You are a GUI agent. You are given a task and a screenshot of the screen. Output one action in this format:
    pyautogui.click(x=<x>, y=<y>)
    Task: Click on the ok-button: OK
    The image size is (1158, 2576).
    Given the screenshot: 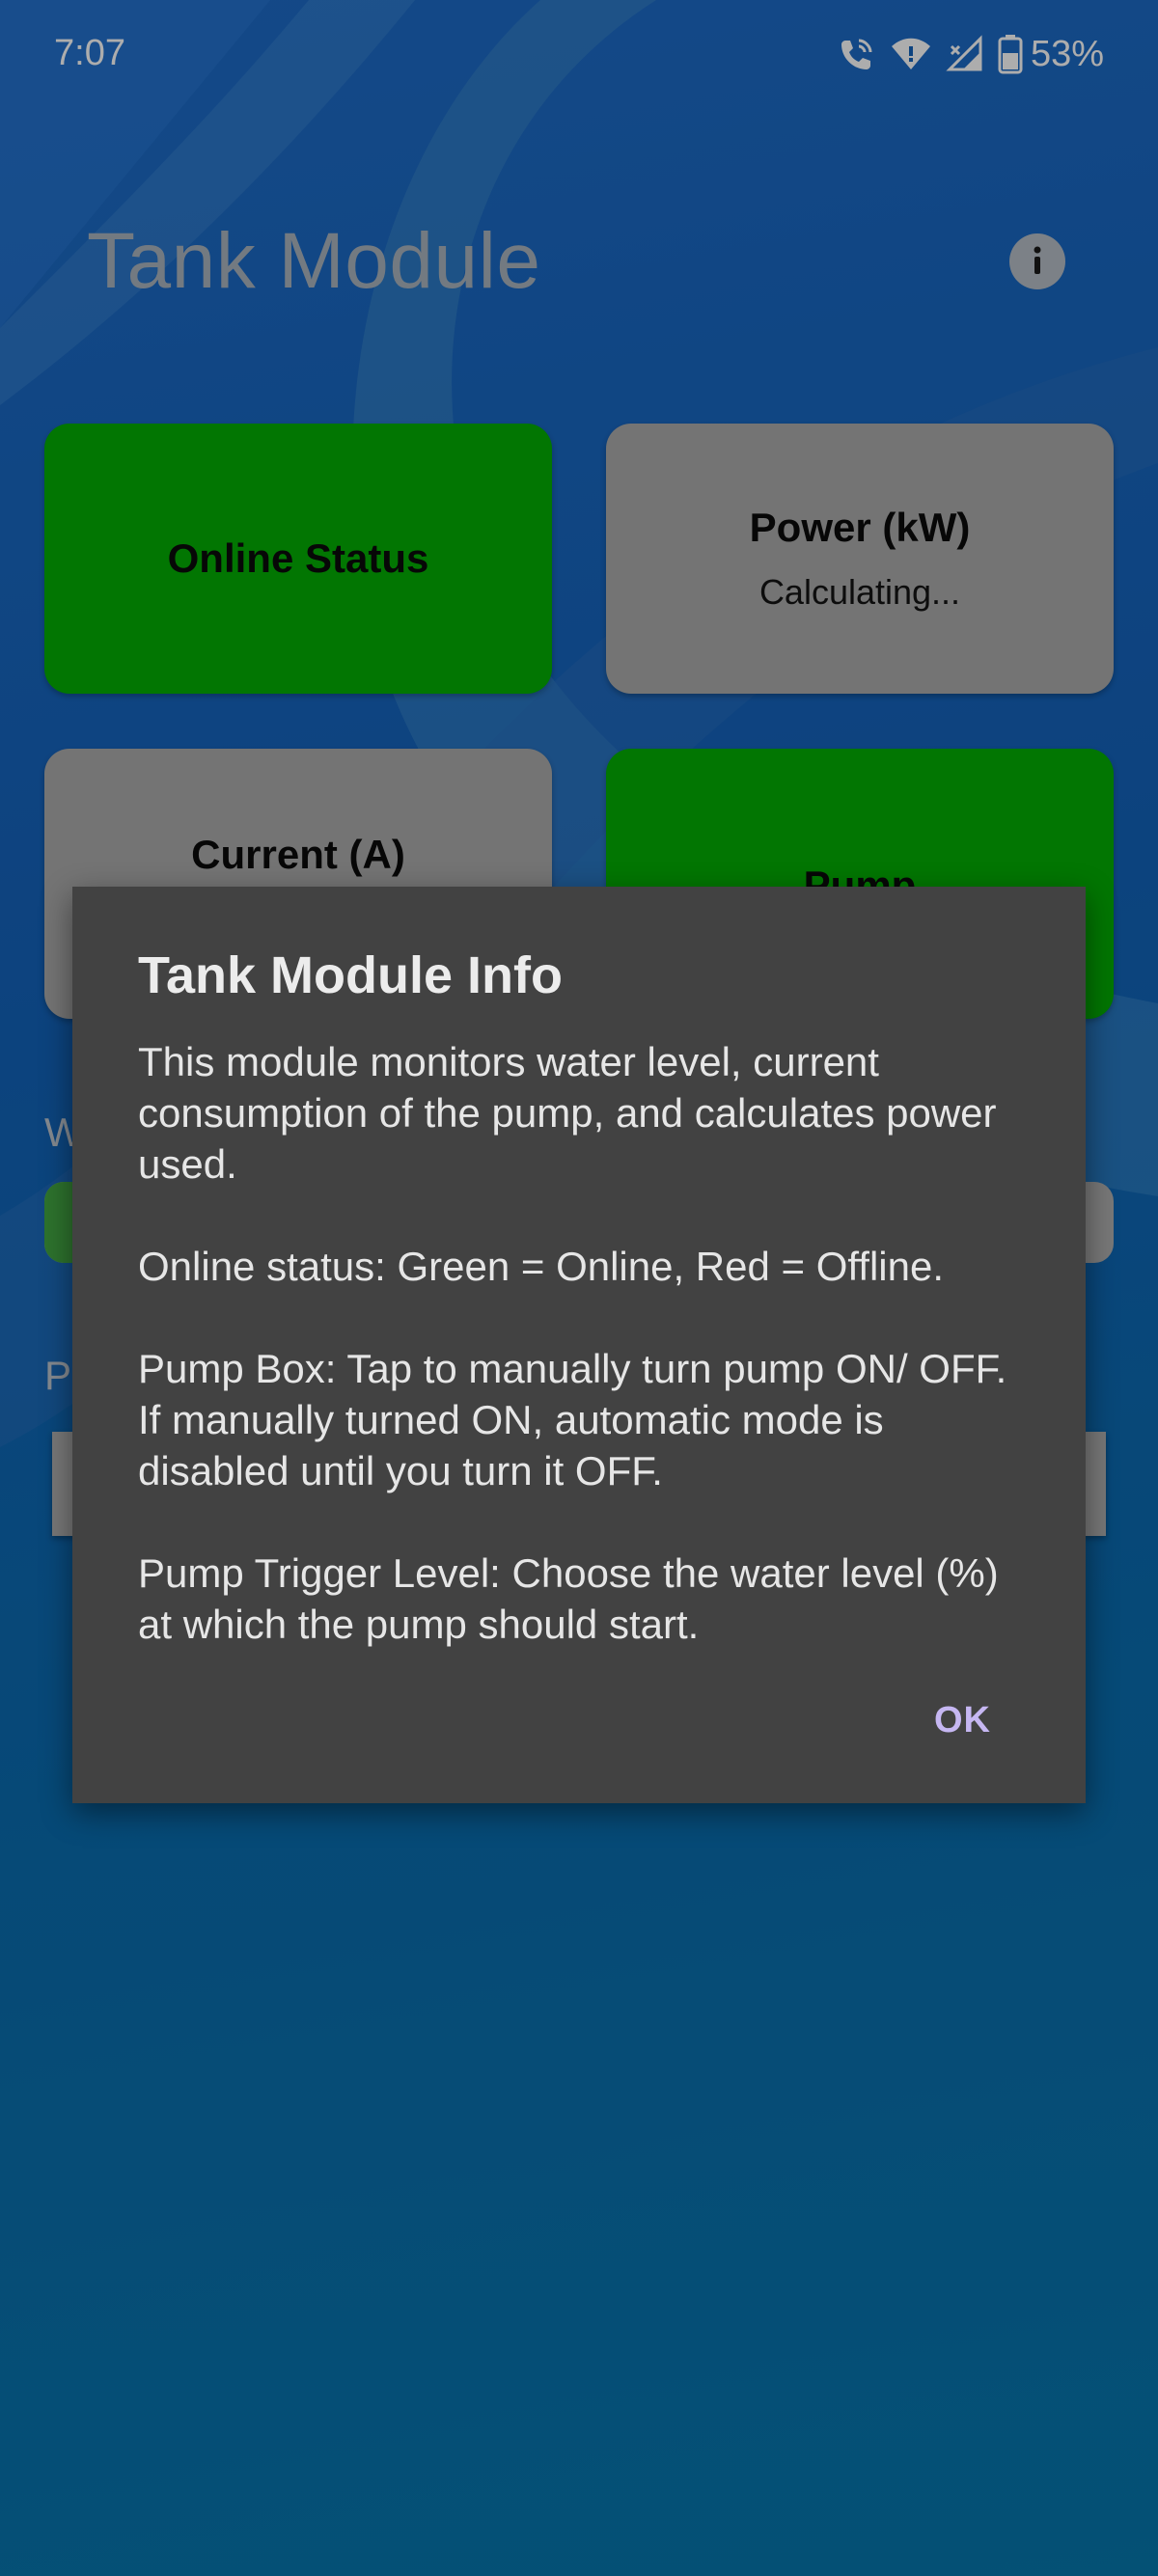 What is the action you would take?
    pyautogui.click(x=962, y=1721)
    